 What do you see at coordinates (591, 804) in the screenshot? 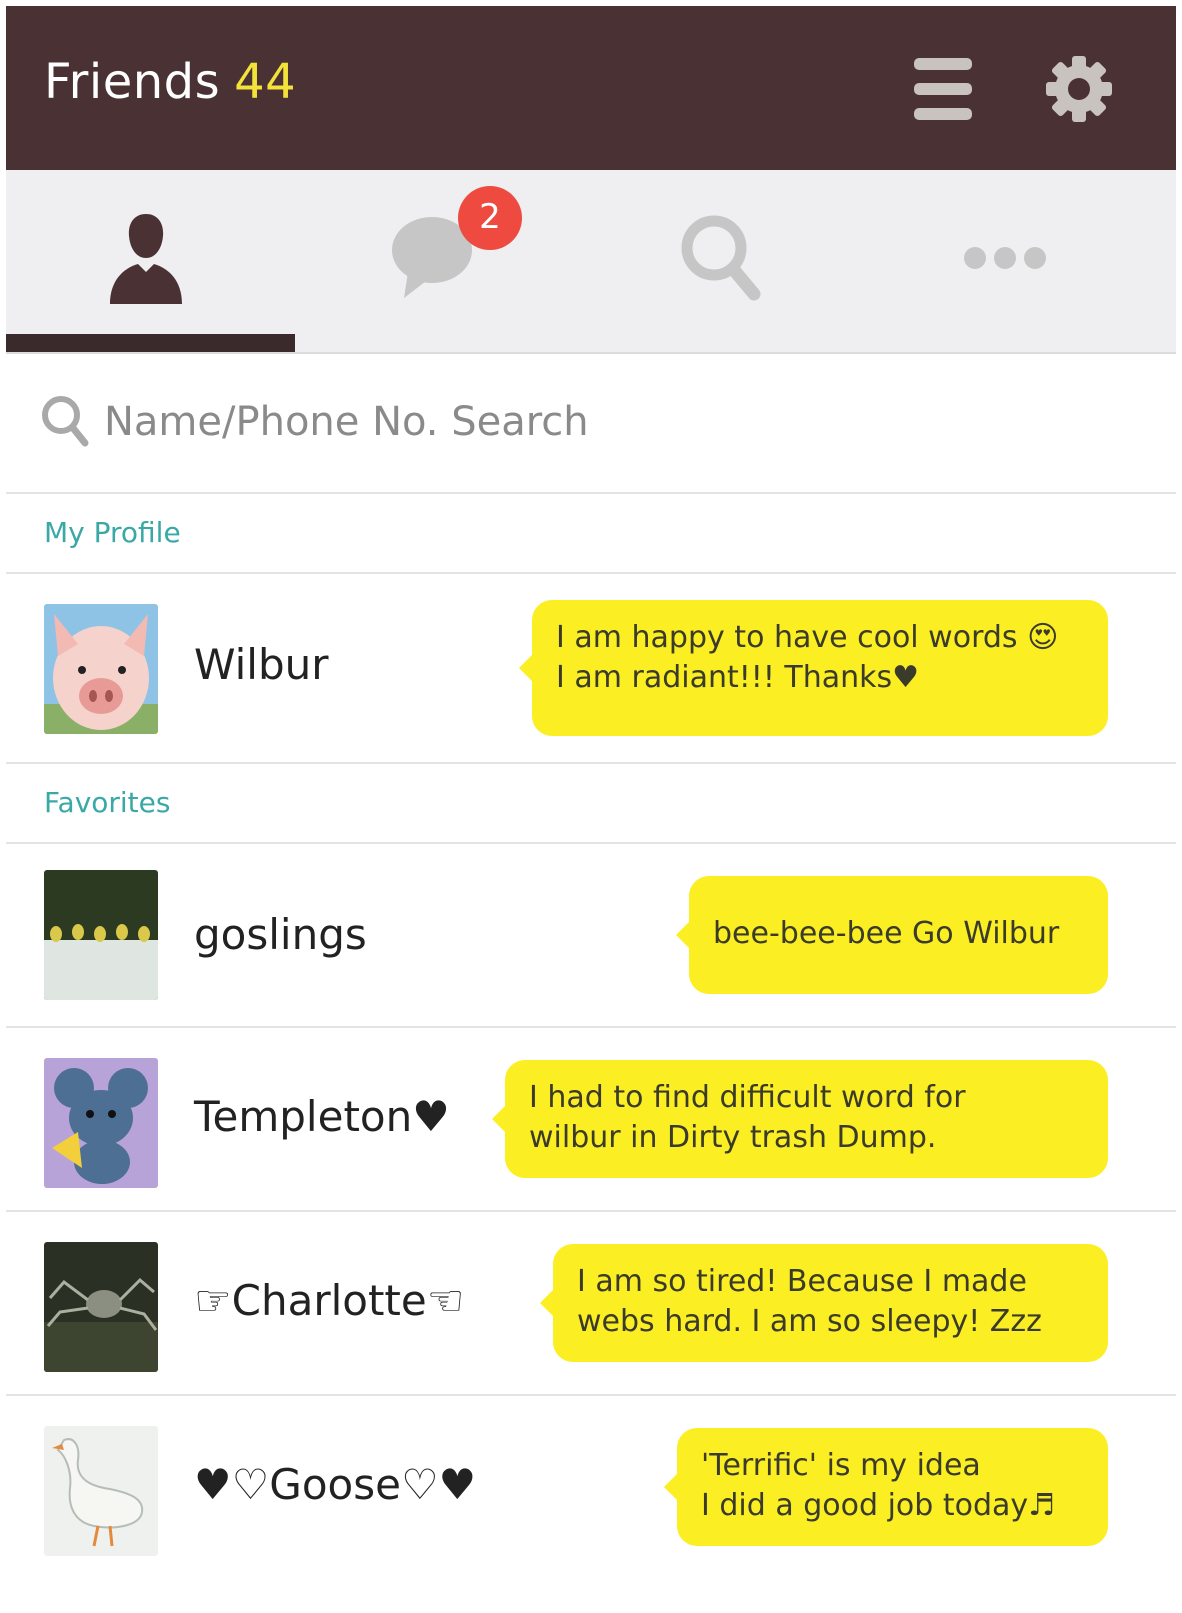
I see `section-favorites: Favorites` at bounding box center [591, 804].